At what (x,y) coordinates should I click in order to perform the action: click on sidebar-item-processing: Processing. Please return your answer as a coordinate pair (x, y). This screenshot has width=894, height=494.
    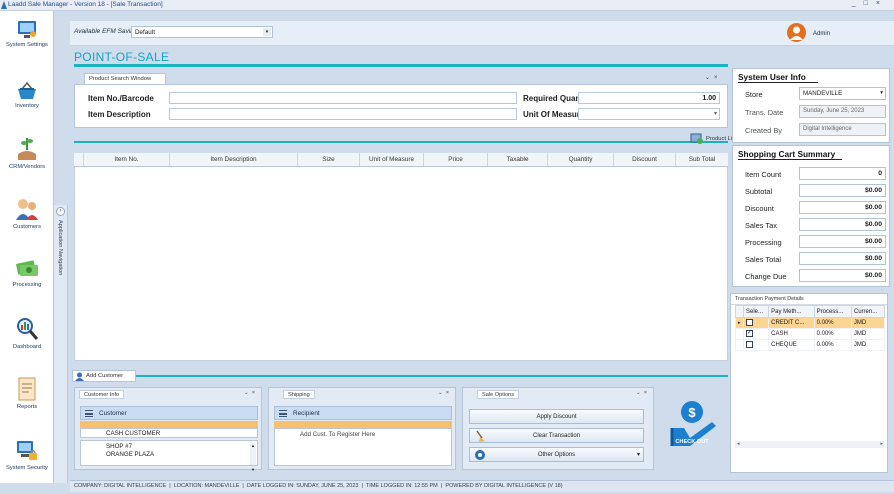
    Looking at the image, I should click on (27, 273).